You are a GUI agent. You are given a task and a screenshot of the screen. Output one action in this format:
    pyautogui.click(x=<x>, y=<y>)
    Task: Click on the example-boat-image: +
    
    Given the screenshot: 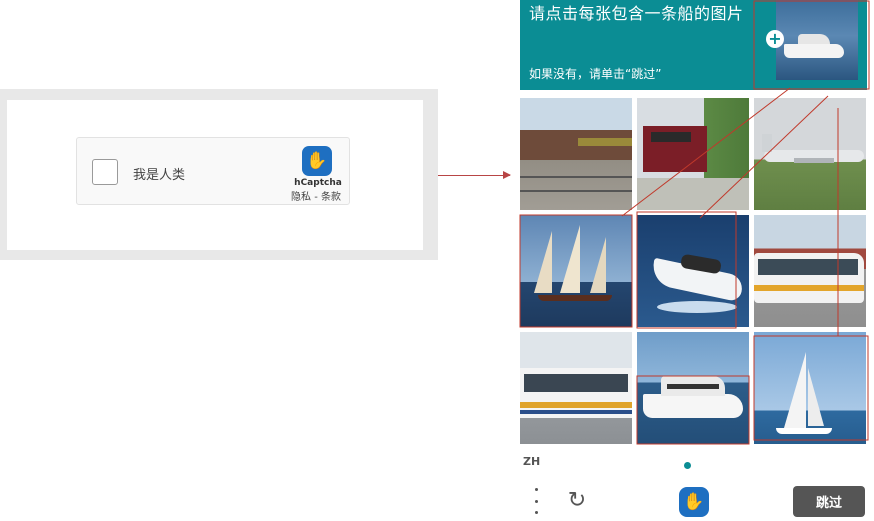 What is the action you would take?
    pyautogui.click(x=812, y=40)
    